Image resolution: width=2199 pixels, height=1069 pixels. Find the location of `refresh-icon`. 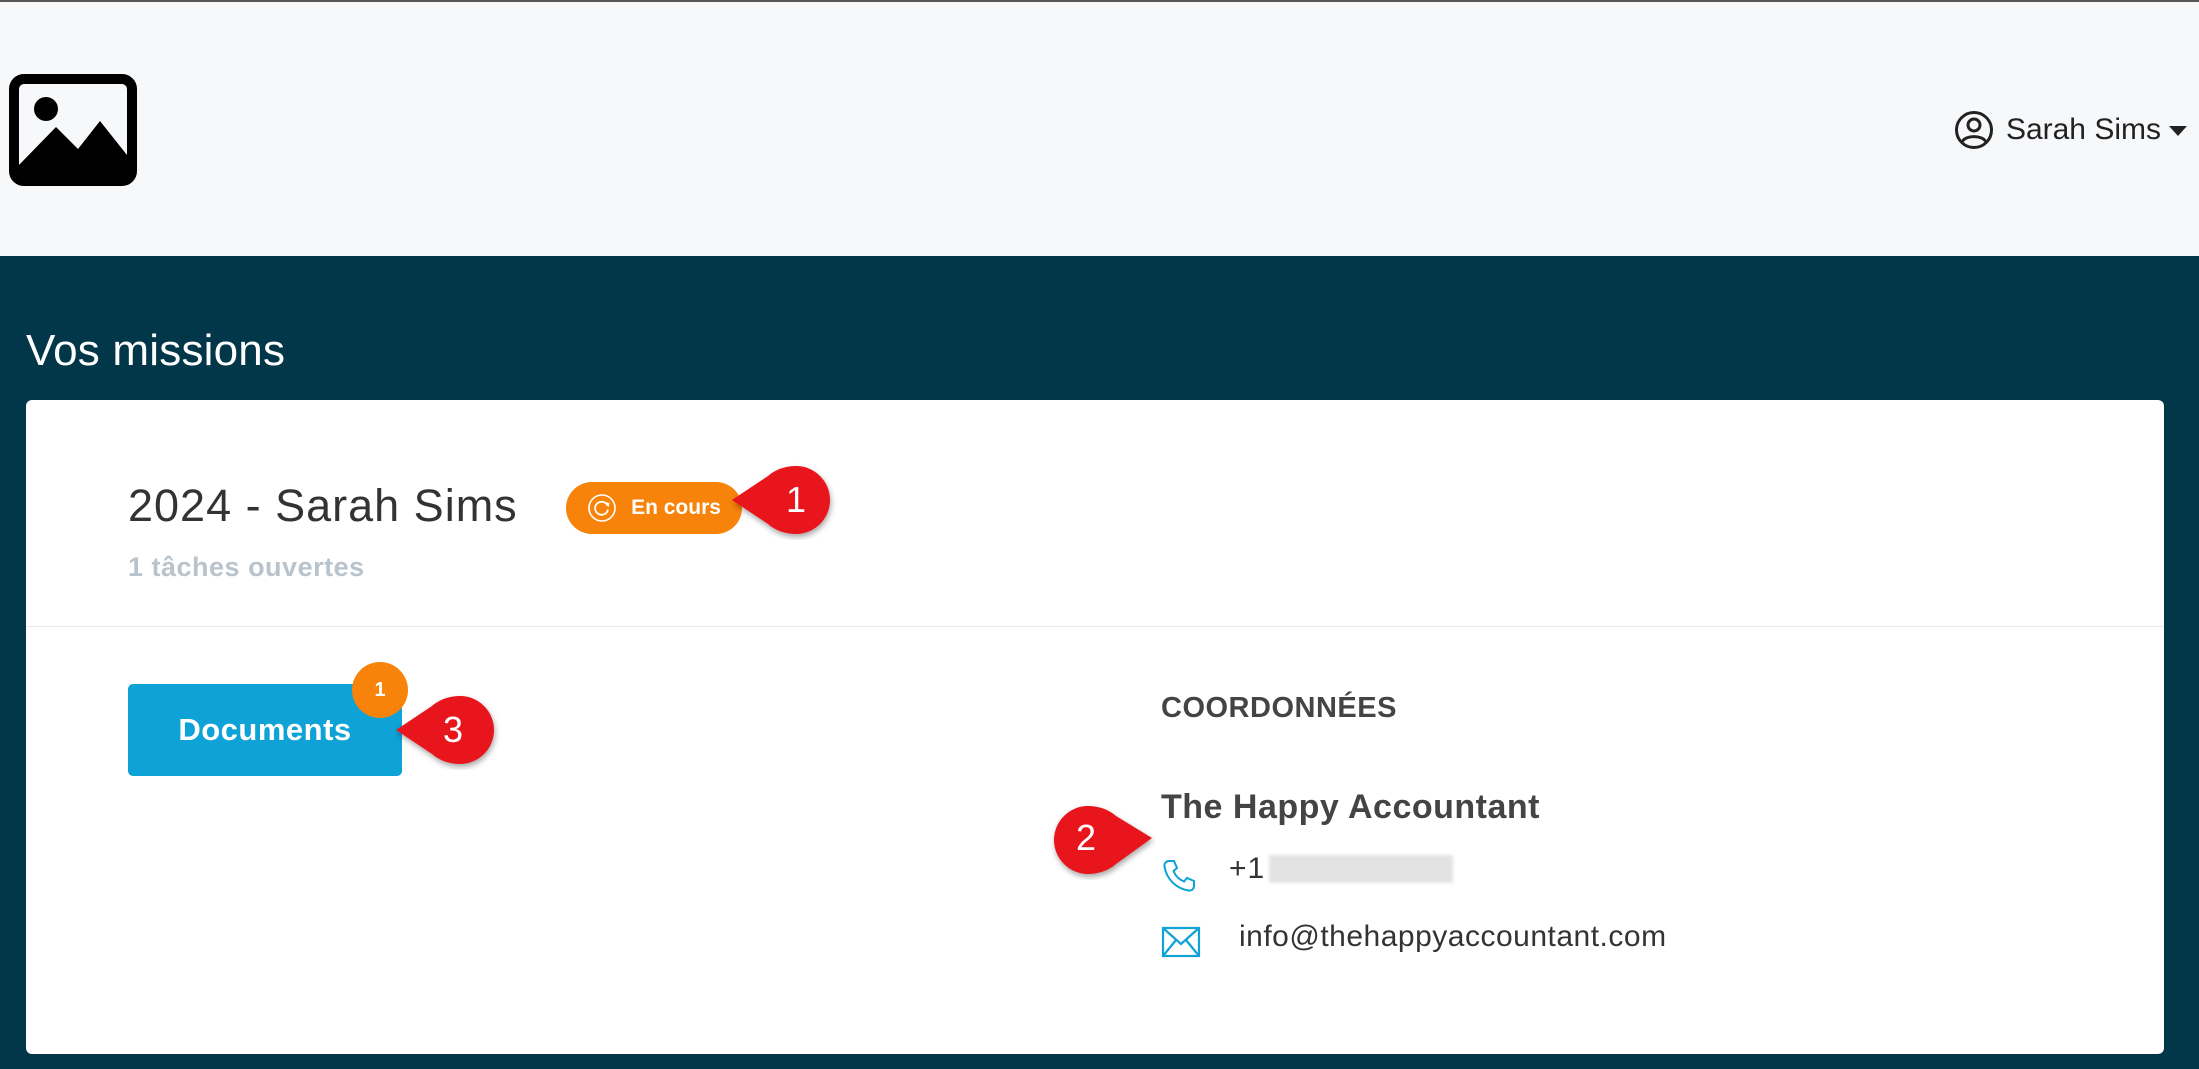

refresh-icon is located at coordinates (602, 508).